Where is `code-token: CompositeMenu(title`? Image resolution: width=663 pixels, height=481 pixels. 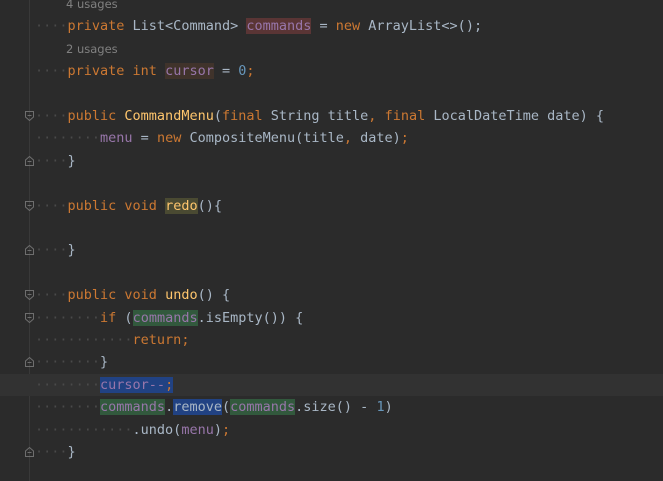
code-token: CompositeMenu(title is located at coordinates (266, 138).